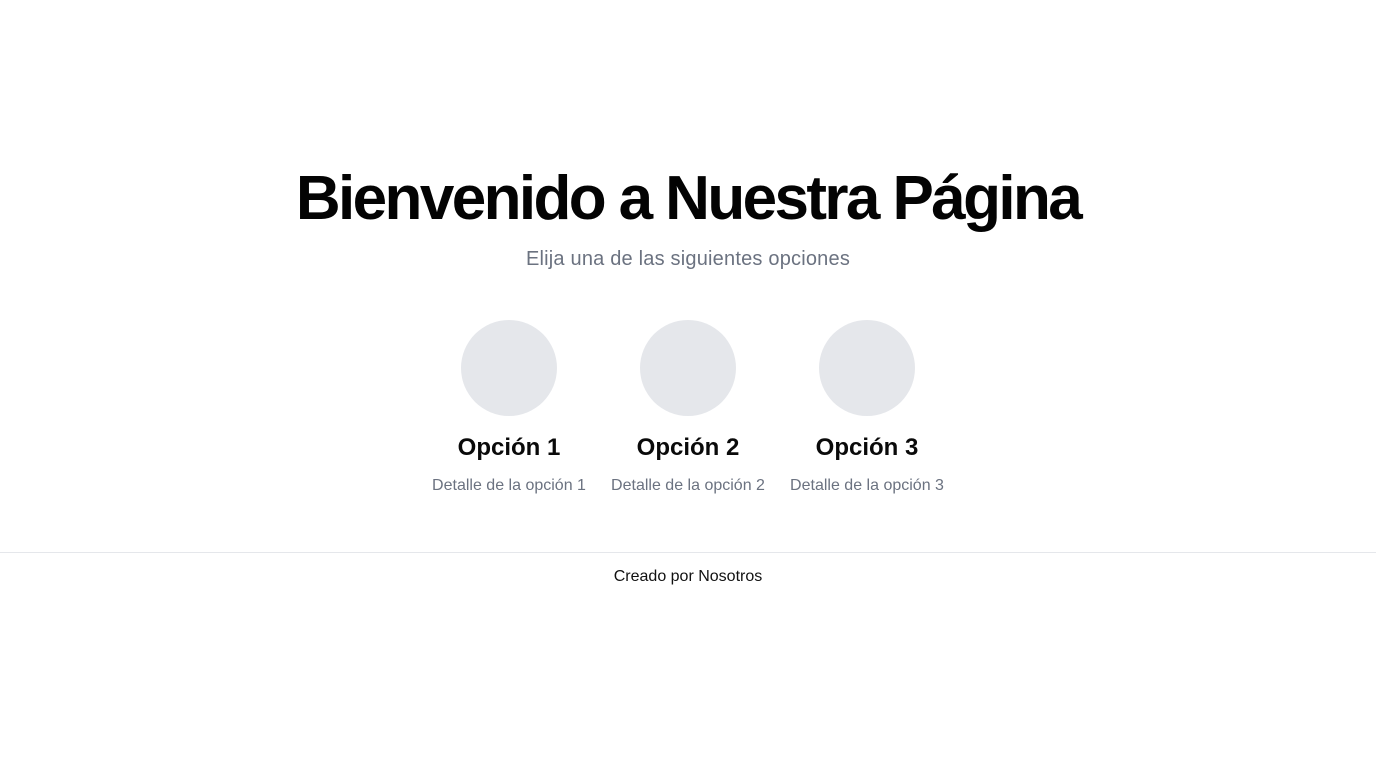 This screenshot has width=1376, height=768. I want to click on option-title: Opción 1, so click(509, 447).